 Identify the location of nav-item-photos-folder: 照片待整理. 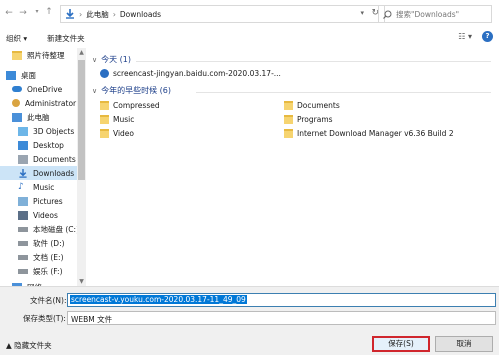
(38, 55).